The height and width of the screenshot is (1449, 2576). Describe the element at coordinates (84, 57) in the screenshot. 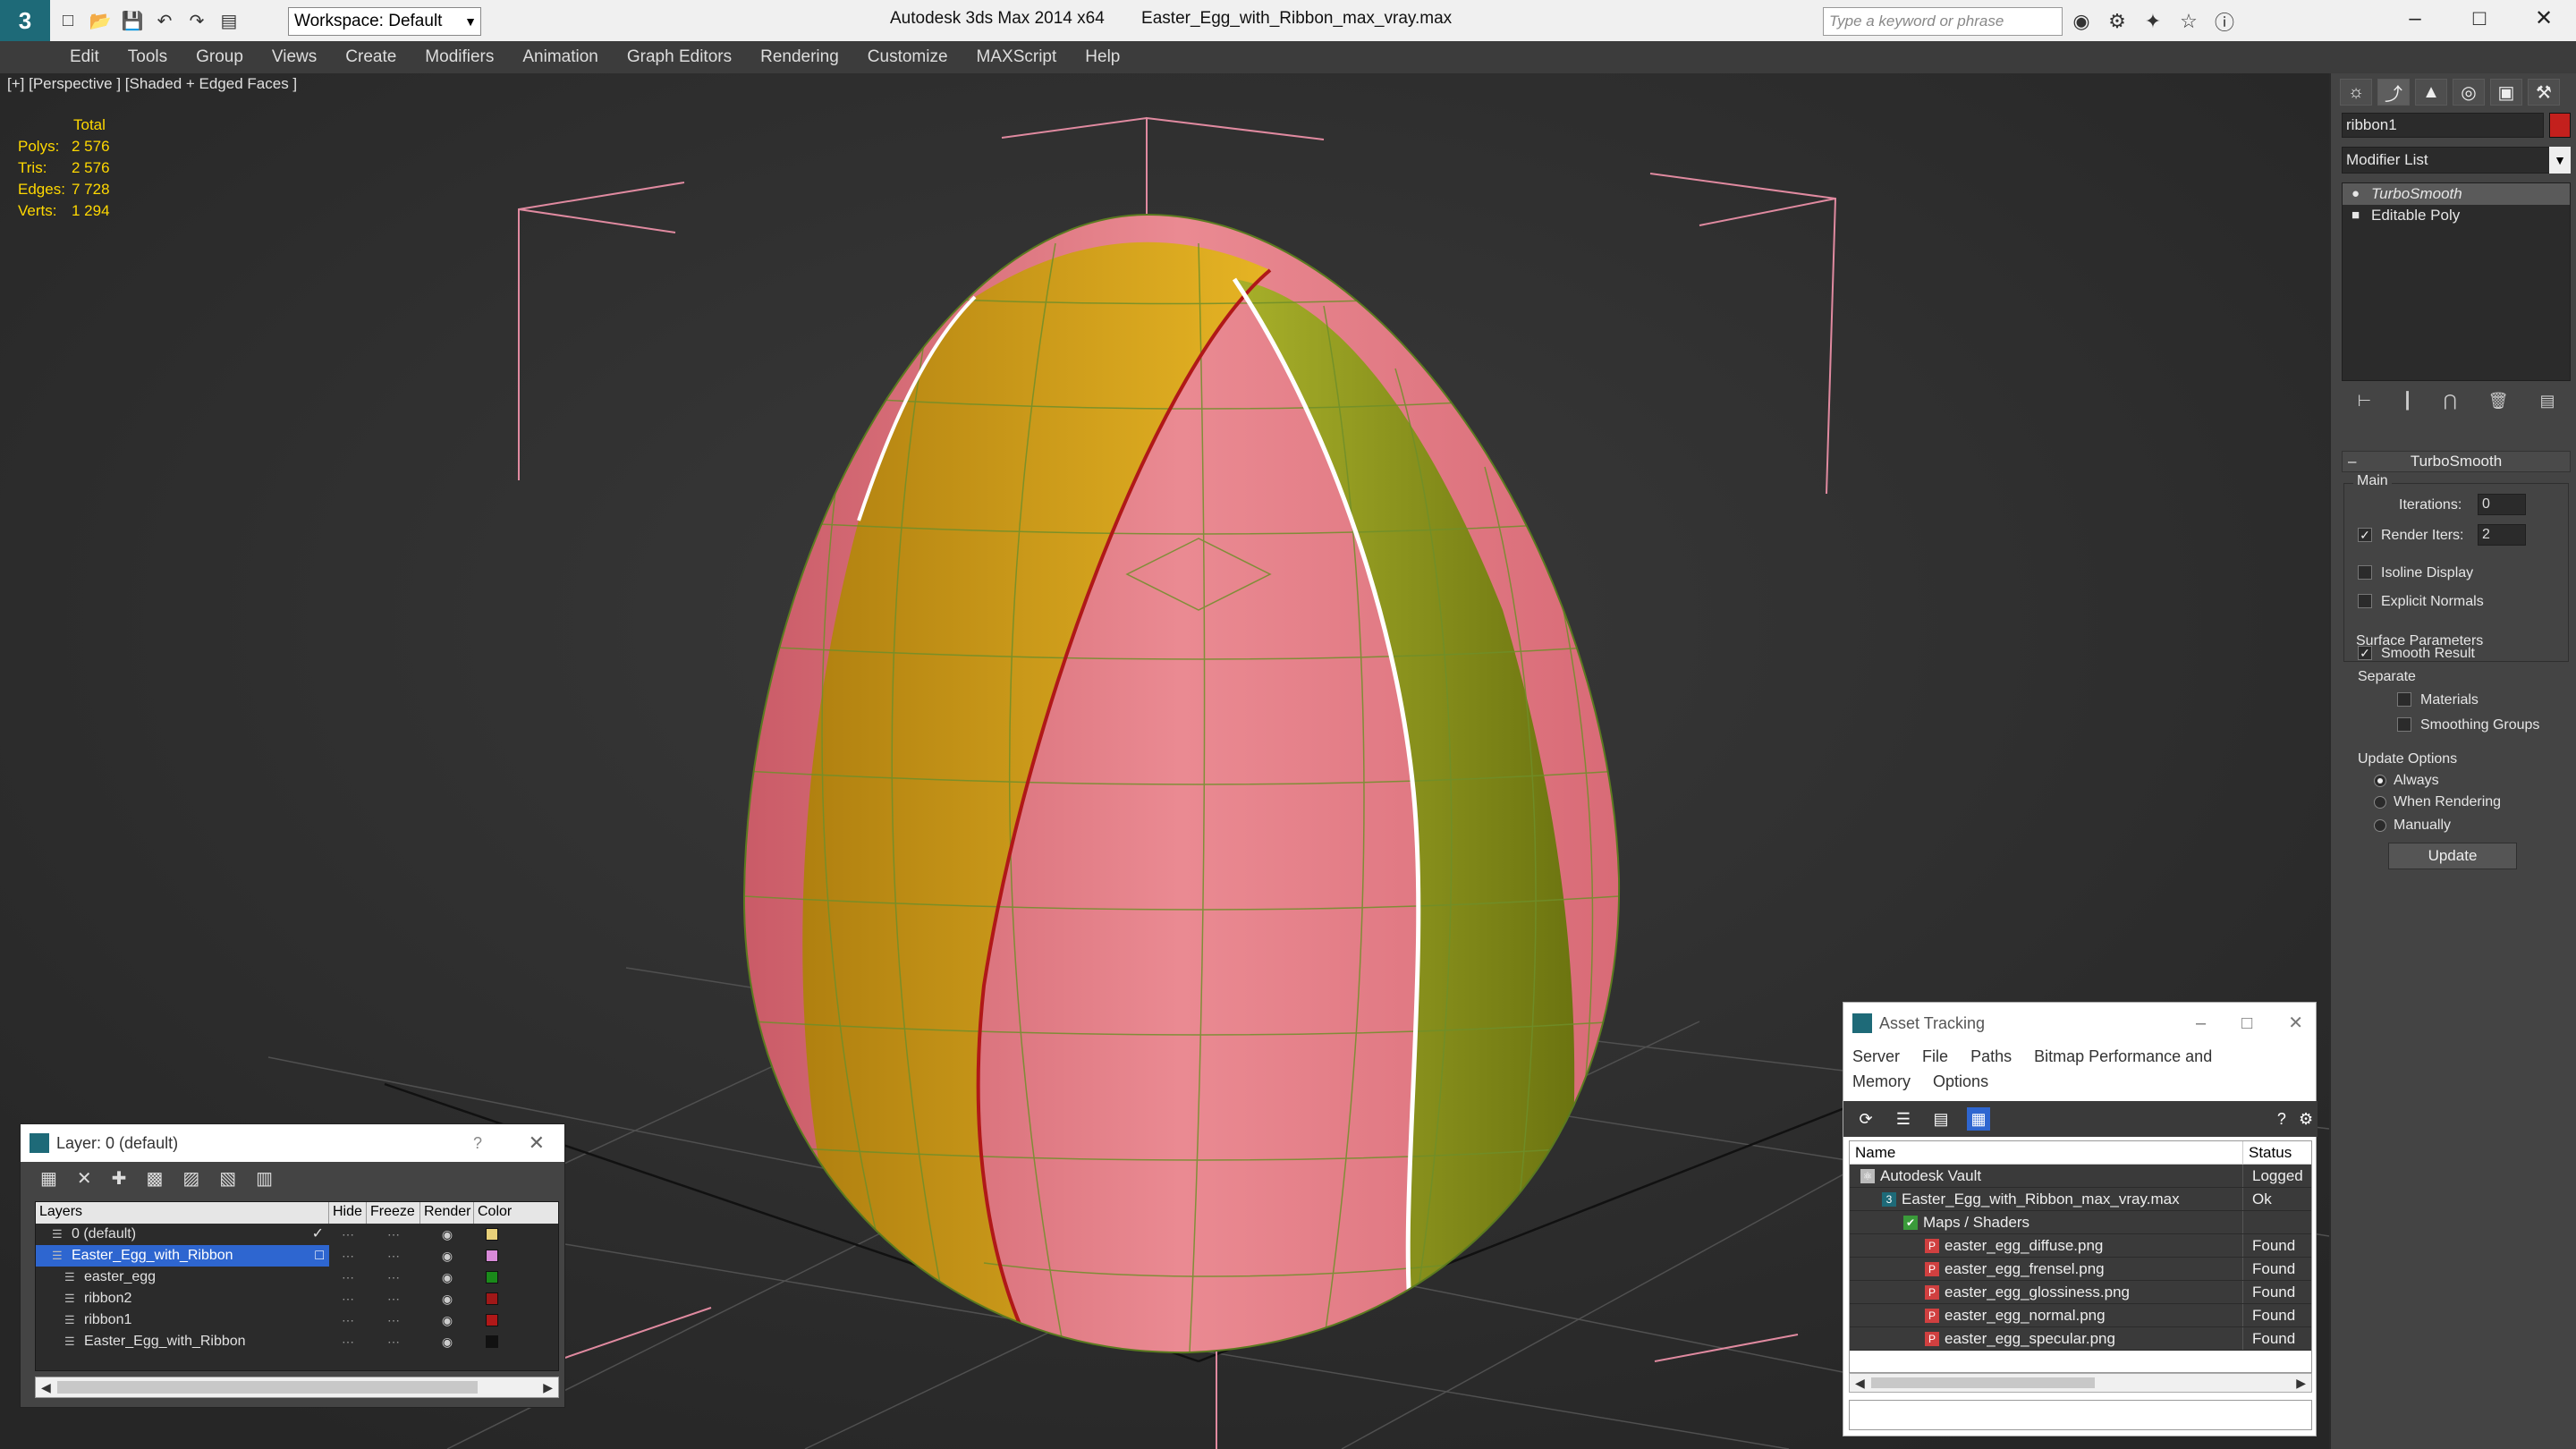

I see `menu-edit: Edit` at that location.